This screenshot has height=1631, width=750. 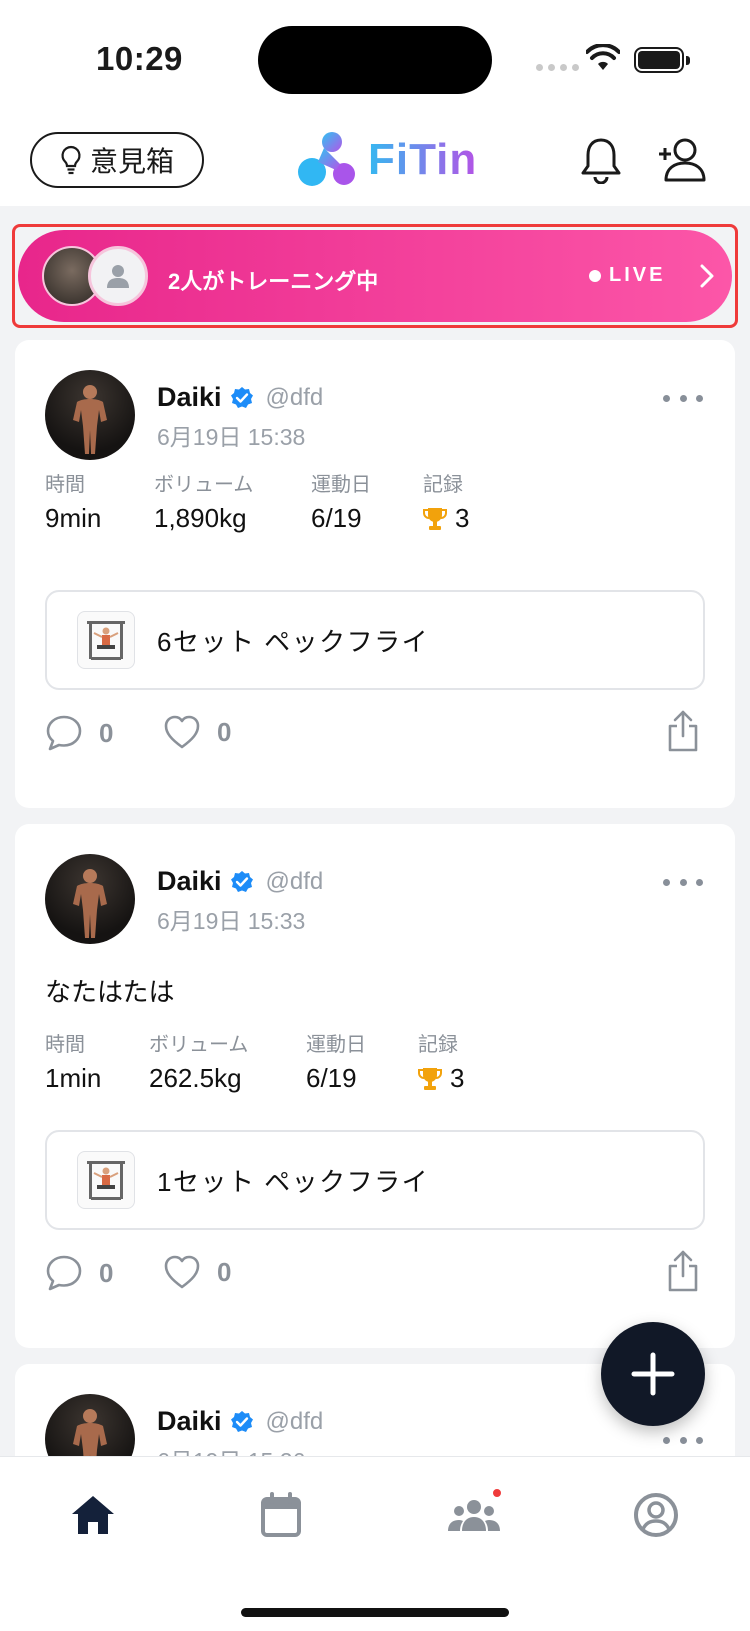 I want to click on lightbulb-icon, so click(x=71, y=160).